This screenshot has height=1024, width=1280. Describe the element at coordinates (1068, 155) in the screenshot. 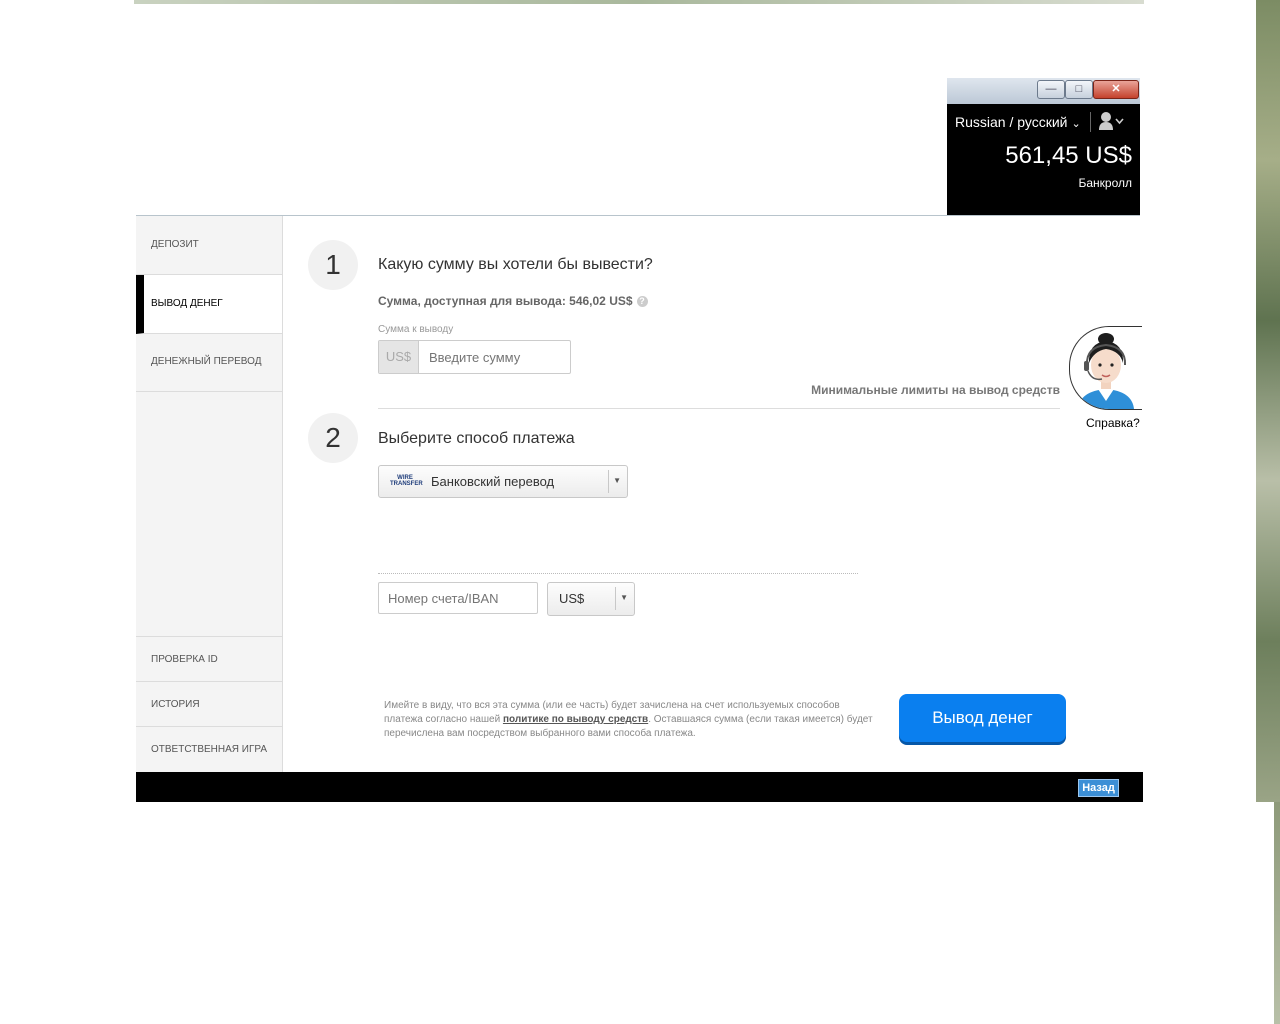

I see `balance-amount: 561,45 US$` at that location.